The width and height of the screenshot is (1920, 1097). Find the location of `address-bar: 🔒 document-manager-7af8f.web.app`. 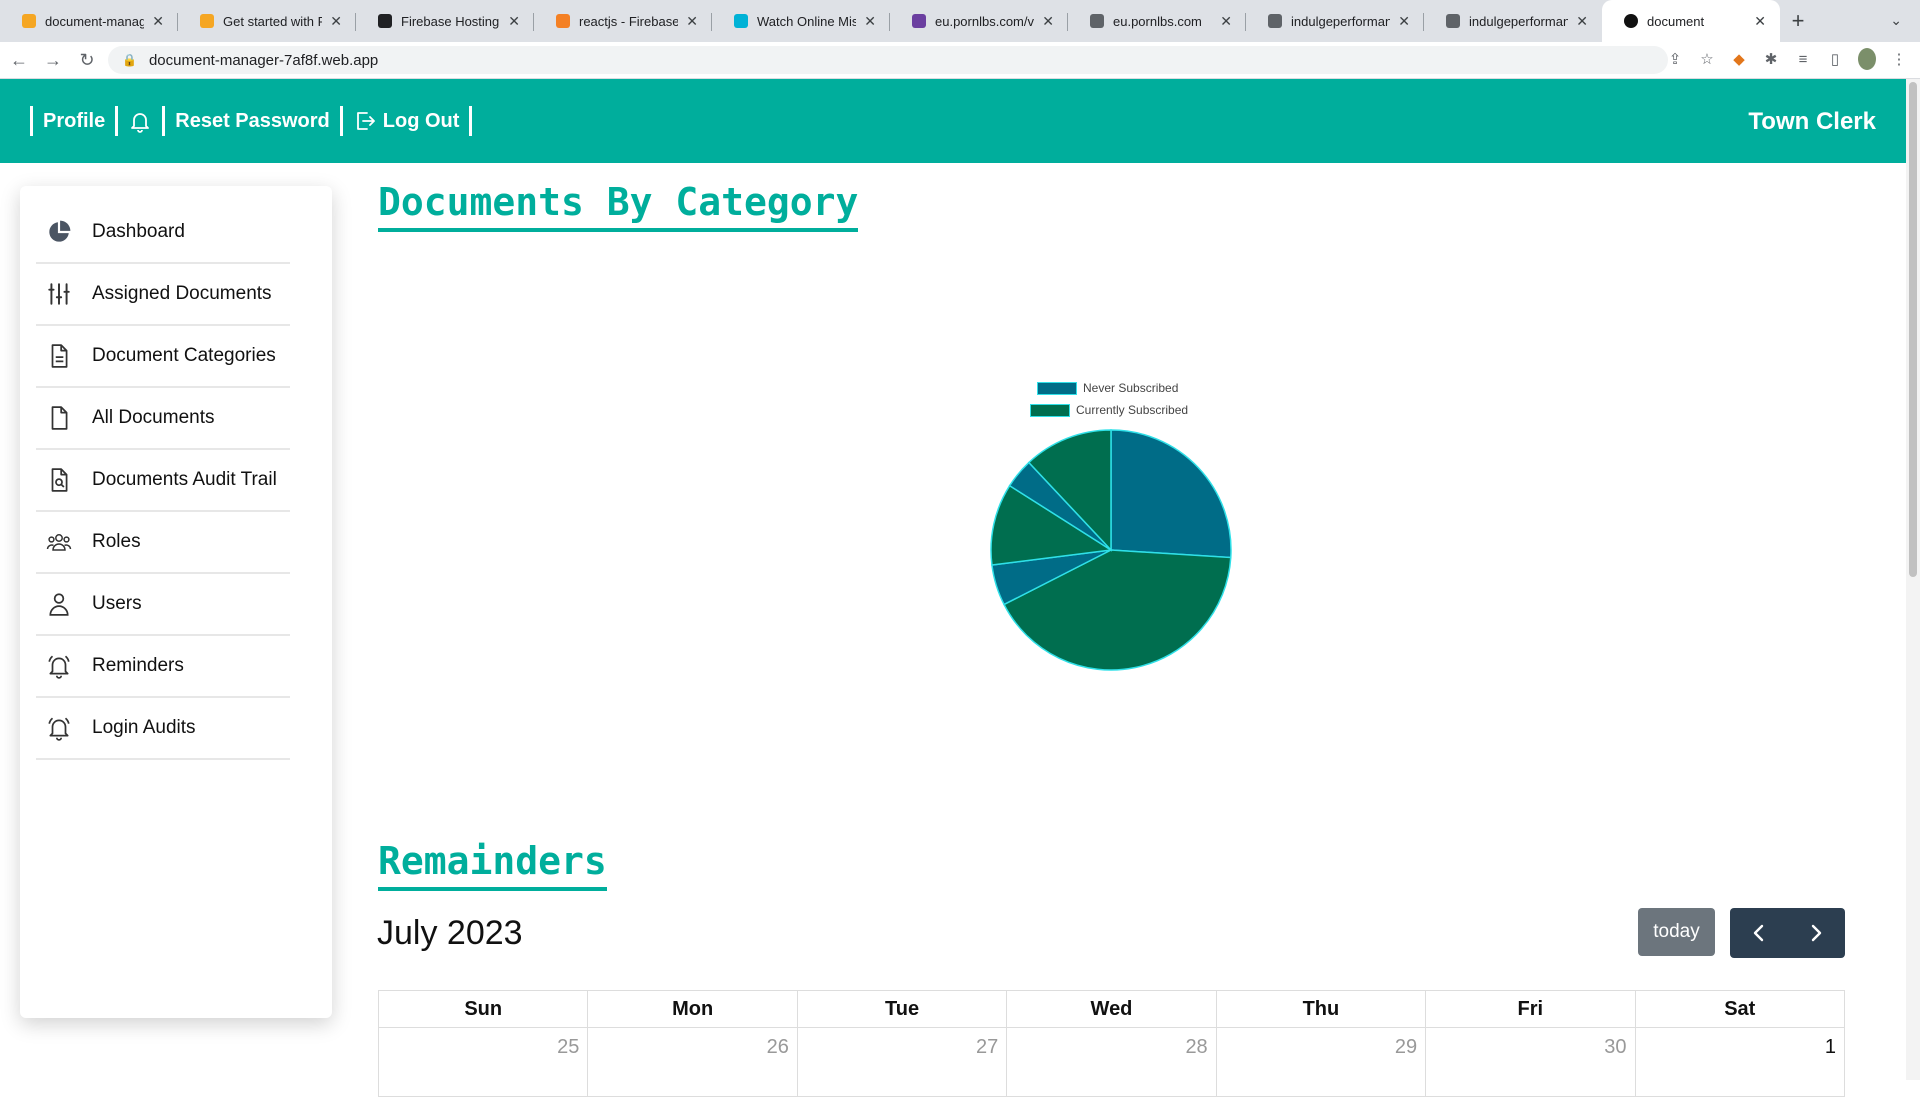

address-bar: 🔒 document-manager-7af8f.web.app is located at coordinates (888, 60).